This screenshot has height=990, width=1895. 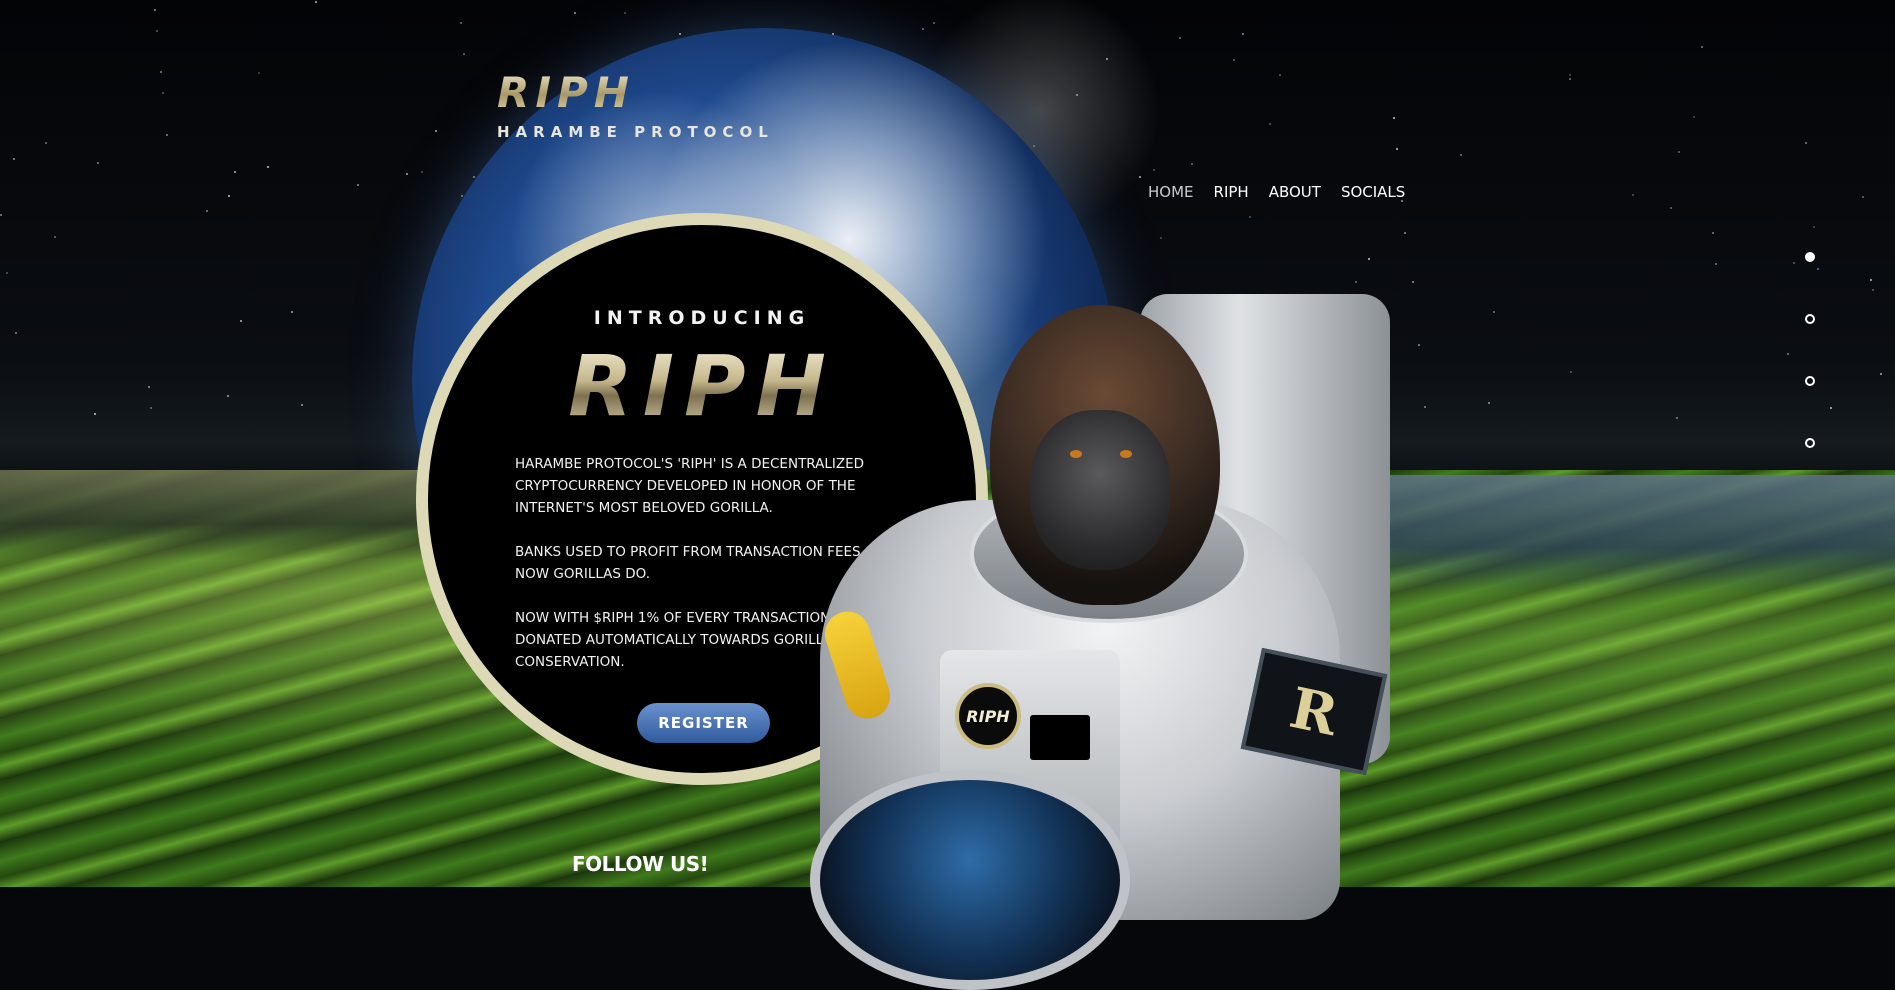 What do you see at coordinates (1642, 535) in the screenshot?
I see `water-right-image` at bounding box center [1642, 535].